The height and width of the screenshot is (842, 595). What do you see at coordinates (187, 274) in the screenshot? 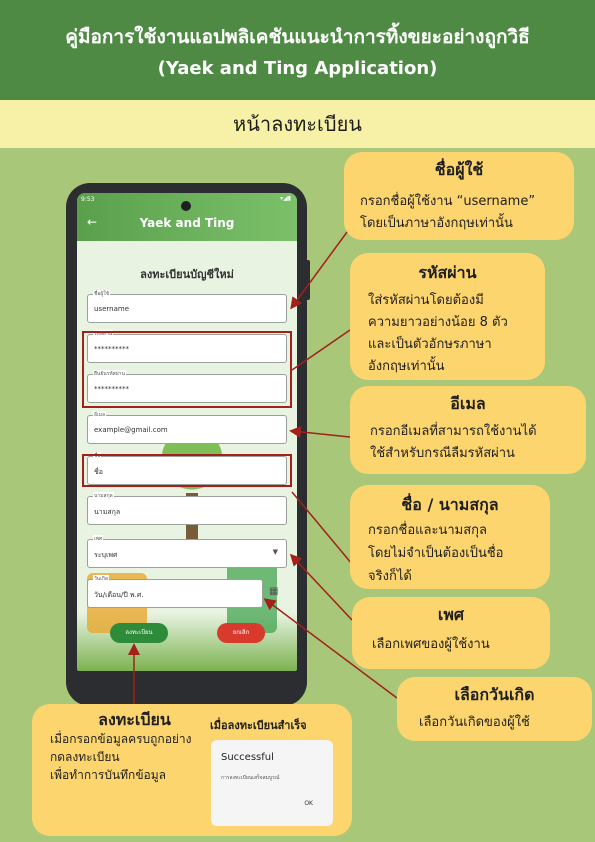
I see `form-title: ลงทะเบียนบัญชีใหม่` at bounding box center [187, 274].